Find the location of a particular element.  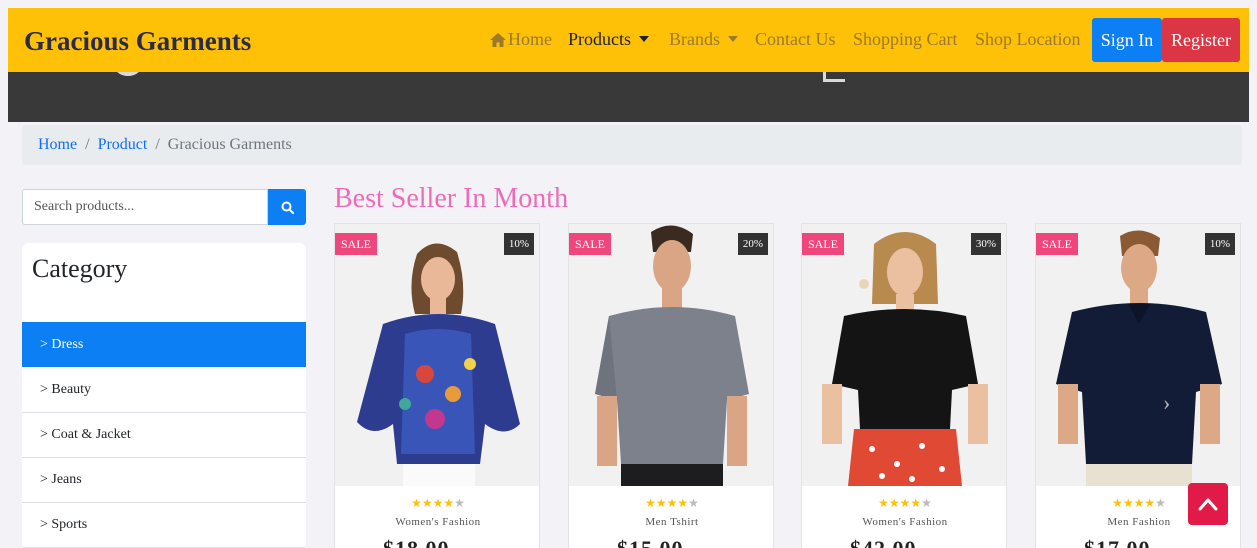

search-input is located at coordinates (145, 207).